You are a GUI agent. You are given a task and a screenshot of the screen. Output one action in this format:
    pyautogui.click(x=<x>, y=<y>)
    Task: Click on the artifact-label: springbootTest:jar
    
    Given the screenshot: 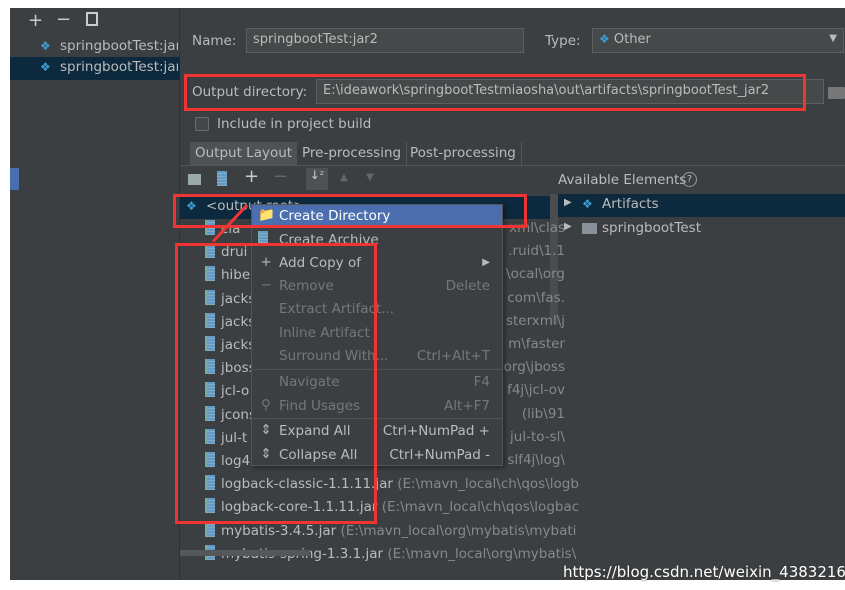 What is the action you would take?
    pyautogui.click(x=119, y=46)
    